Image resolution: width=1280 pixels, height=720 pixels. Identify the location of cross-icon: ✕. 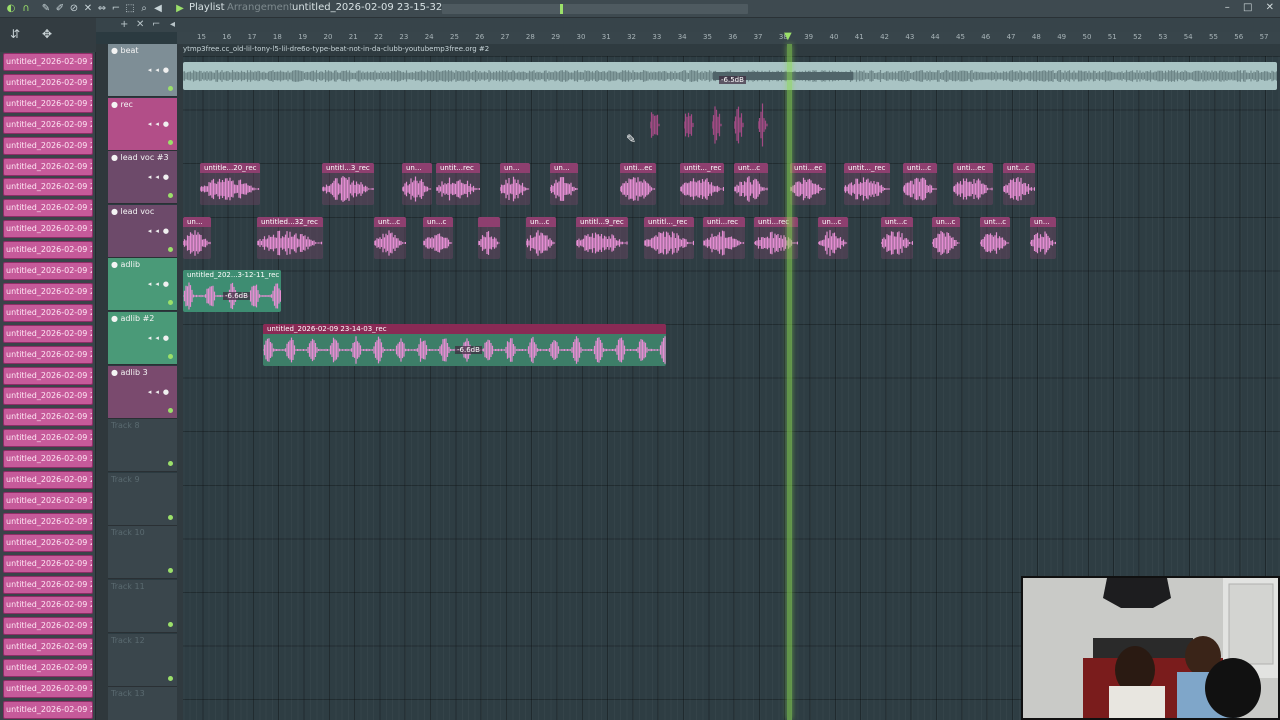
(140, 25).